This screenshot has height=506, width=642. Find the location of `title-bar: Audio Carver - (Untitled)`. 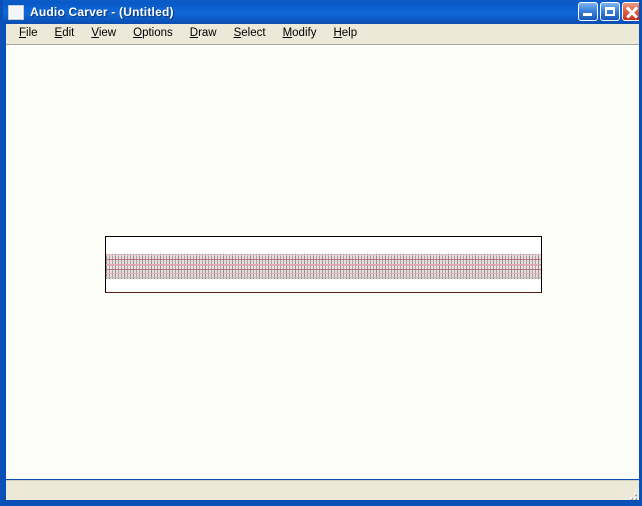

title-bar: Audio Carver - (Untitled) is located at coordinates (321, 12).